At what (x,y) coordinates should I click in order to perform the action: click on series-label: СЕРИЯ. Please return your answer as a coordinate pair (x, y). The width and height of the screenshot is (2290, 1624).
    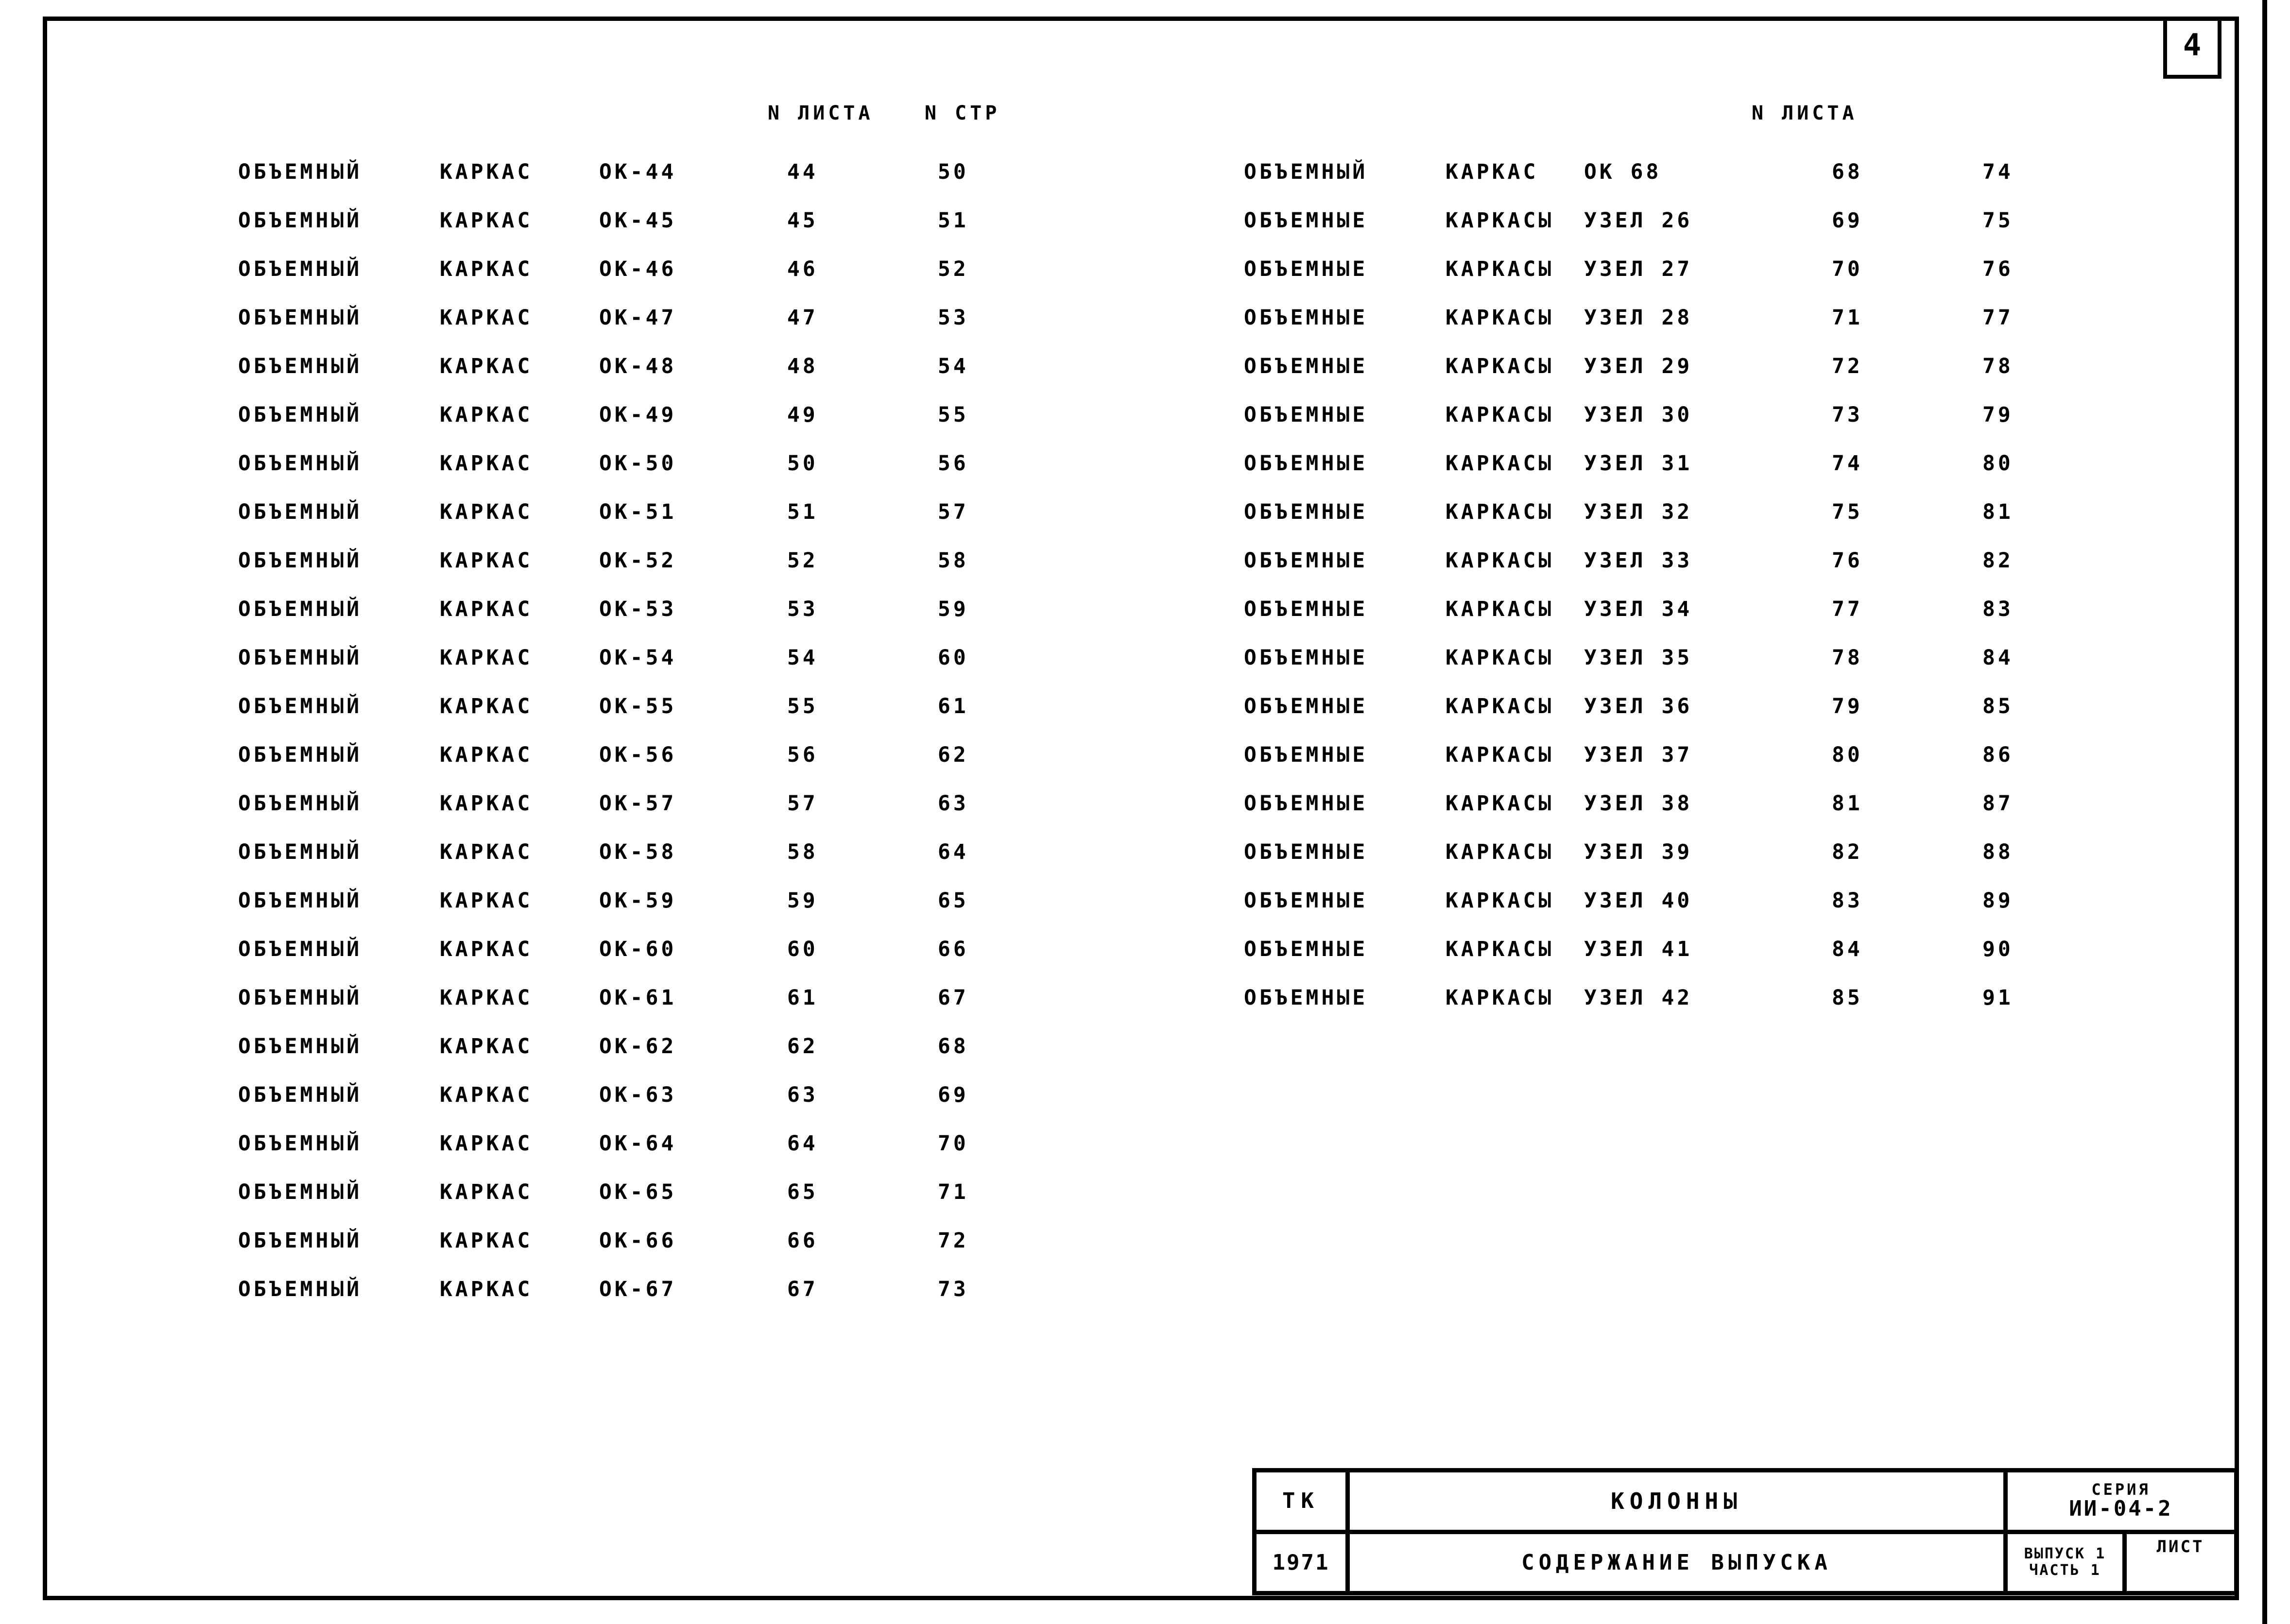
    Looking at the image, I should click on (2121, 1489).